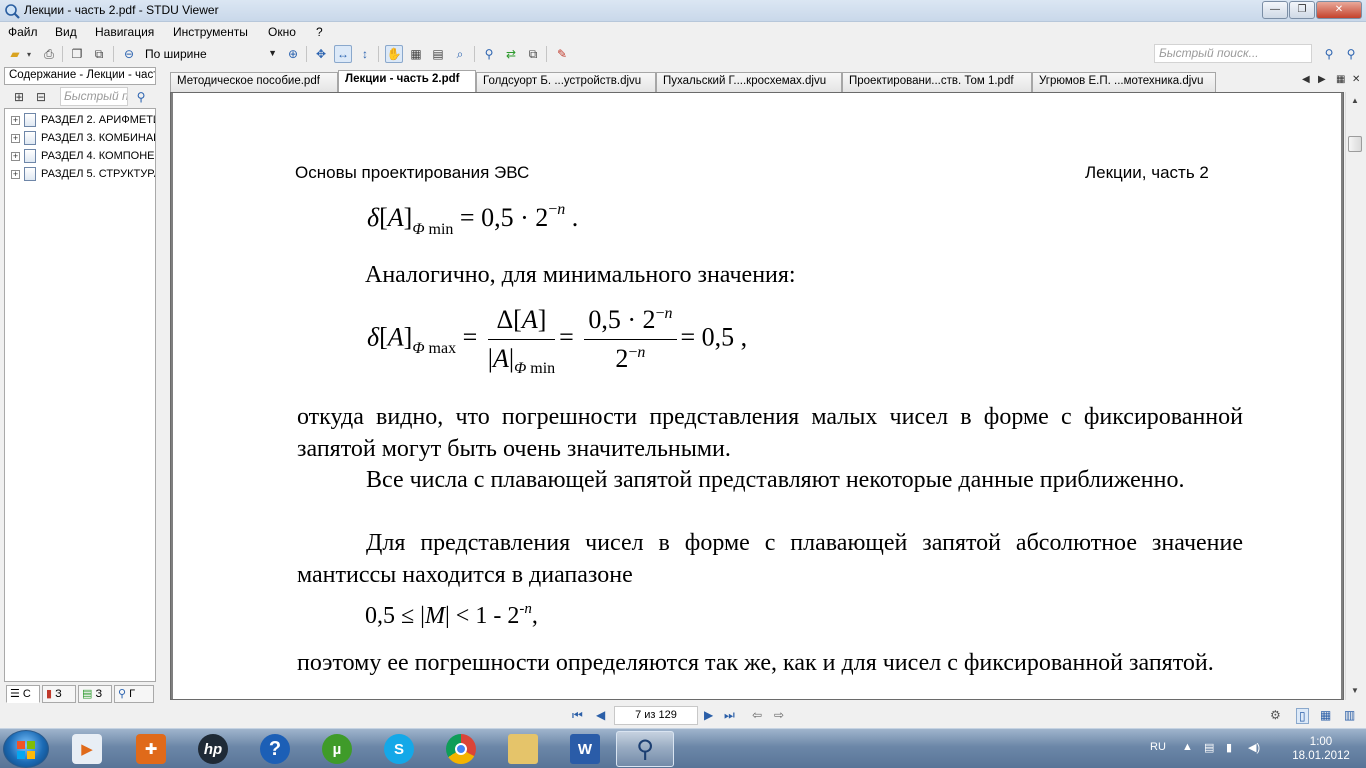  I want to click on history-forward-icon: ⇨, so click(779, 715).